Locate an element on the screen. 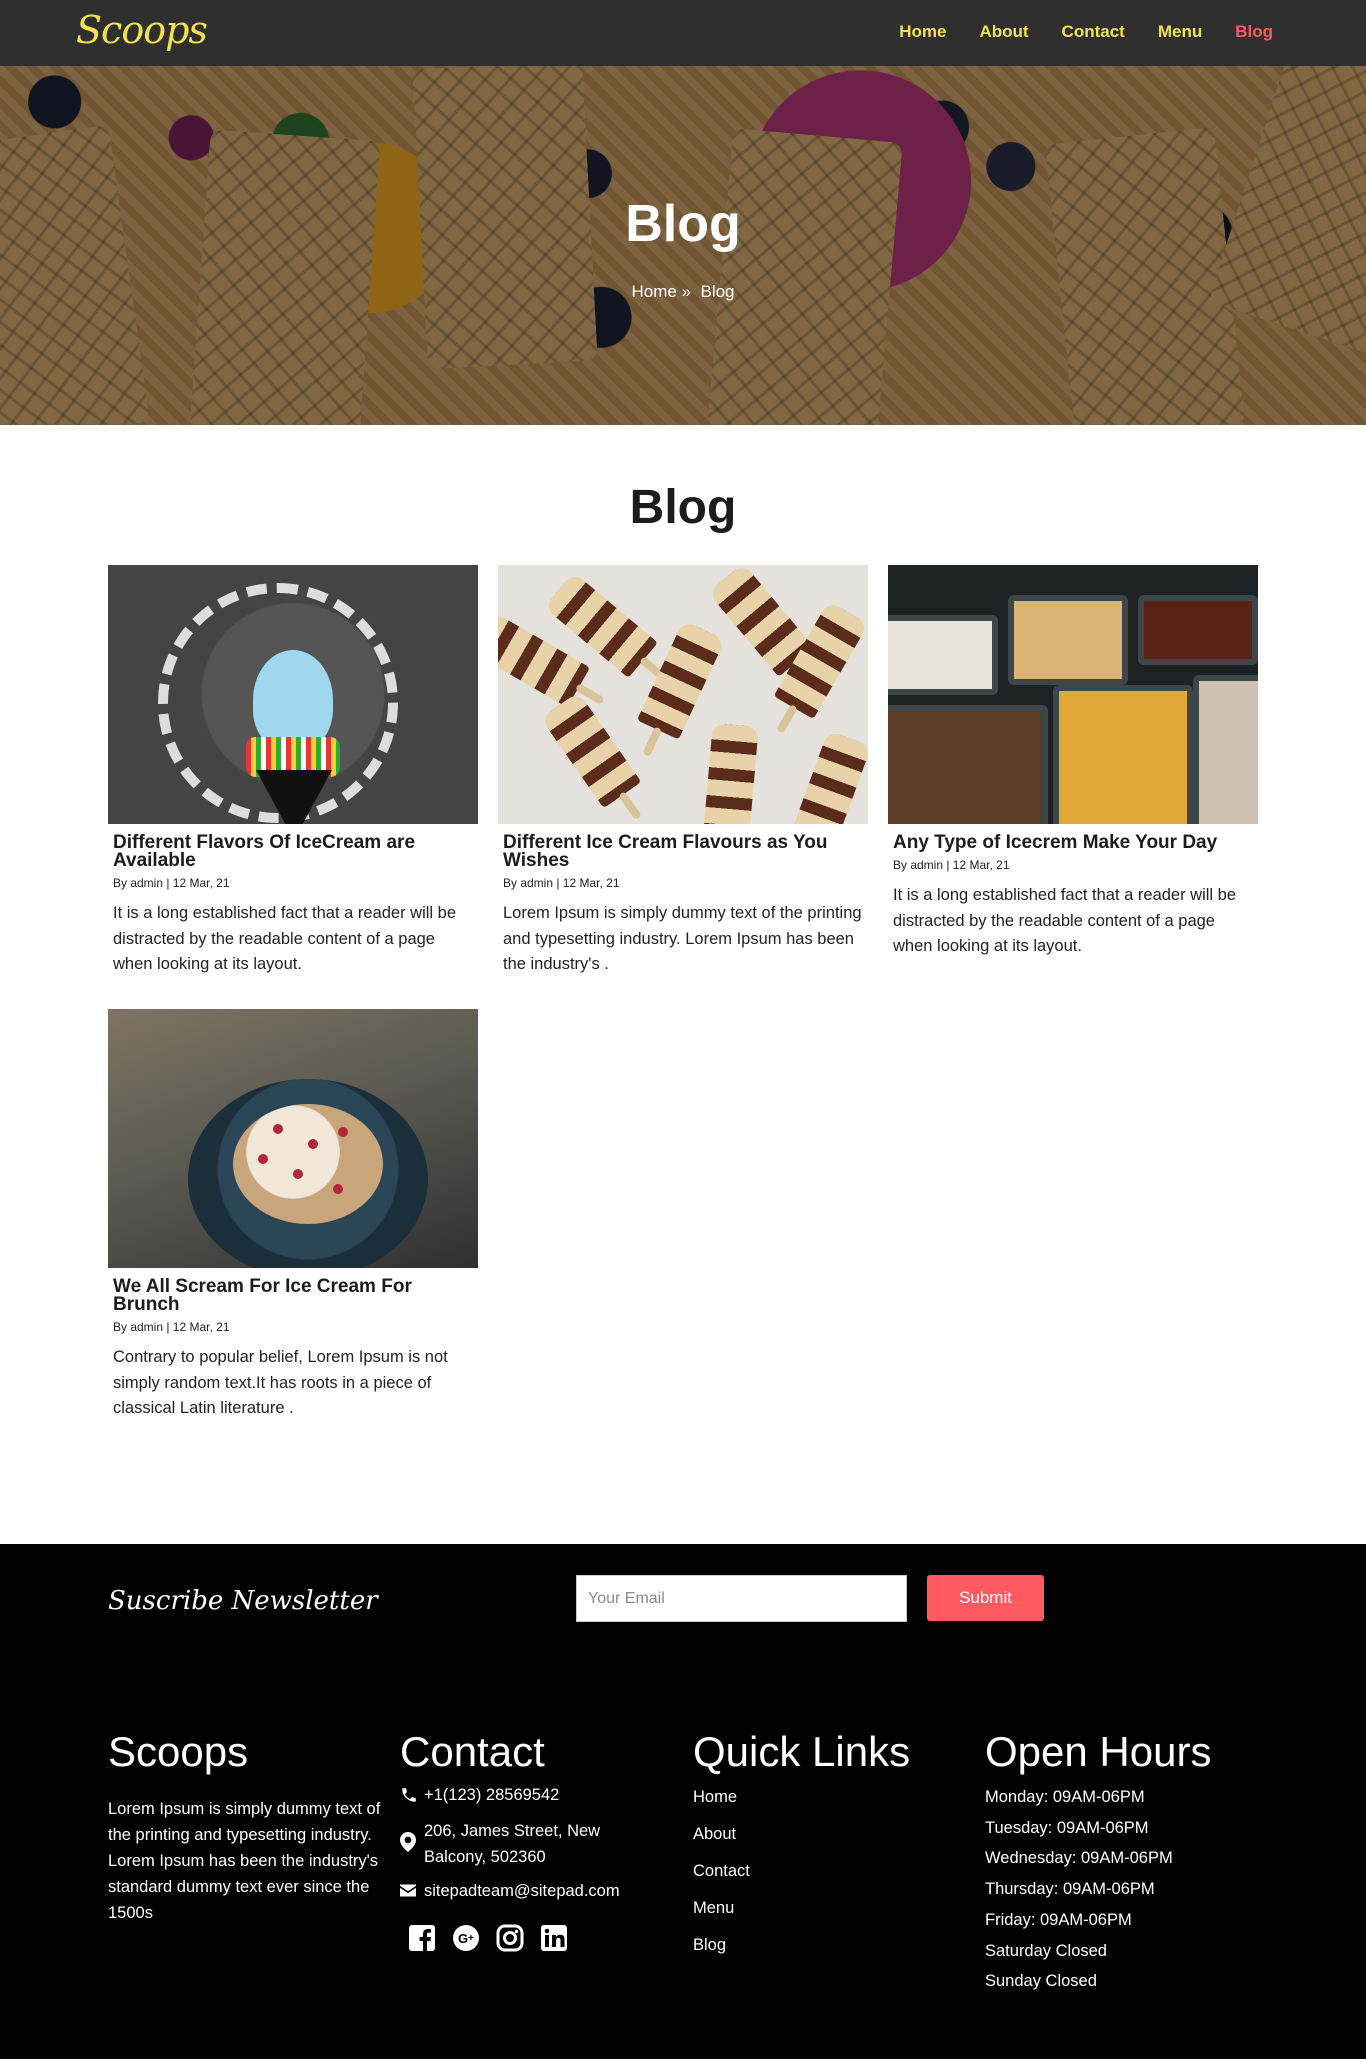 The width and height of the screenshot is (1366, 2059). ice-cream-scoop-shape is located at coordinates (293, 700).